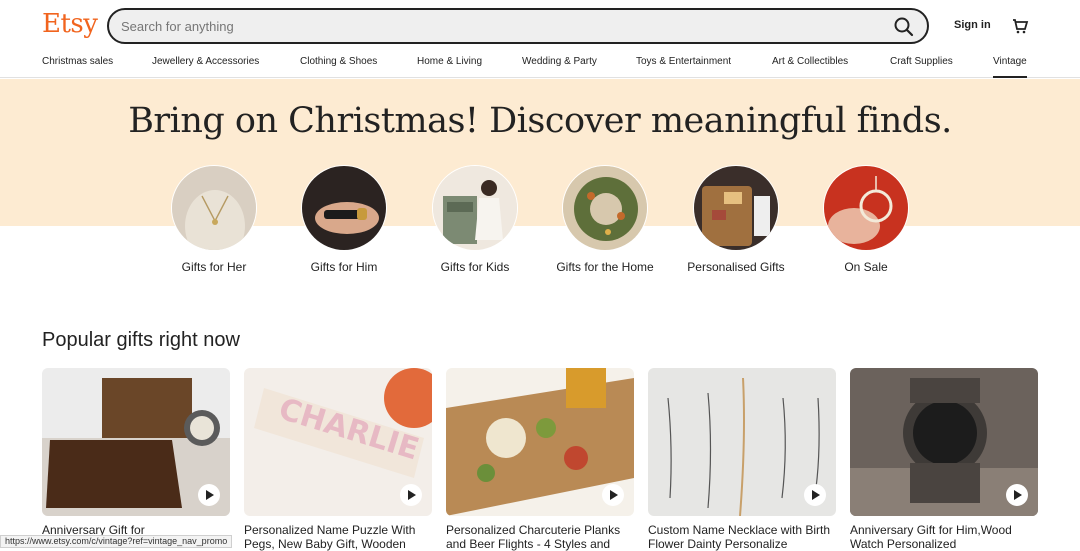 Image resolution: width=1080 pixels, height=551 pixels. Describe the element at coordinates (866, 208) in the screenshot. I see `on-sale-image` at that location.